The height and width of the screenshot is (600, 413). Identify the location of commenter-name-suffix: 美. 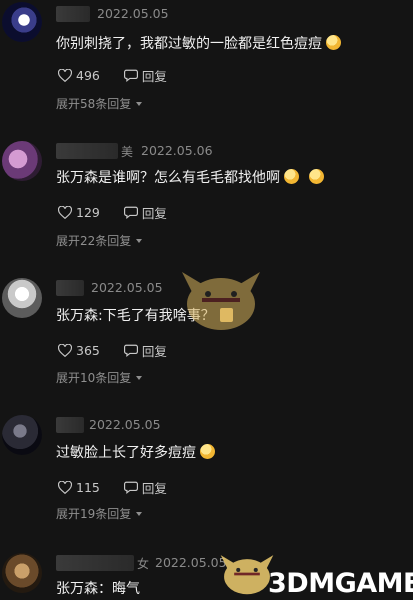
(127, 151).